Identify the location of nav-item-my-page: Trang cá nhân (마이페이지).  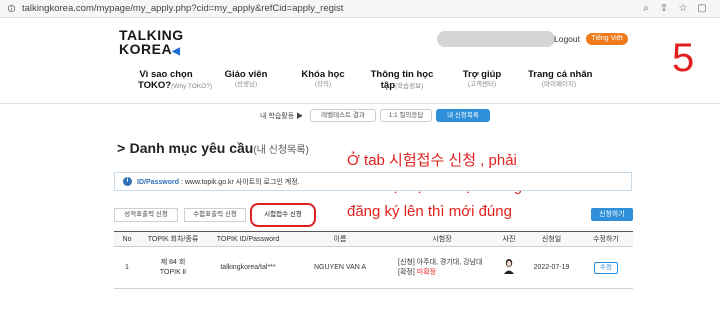
(560, 79).